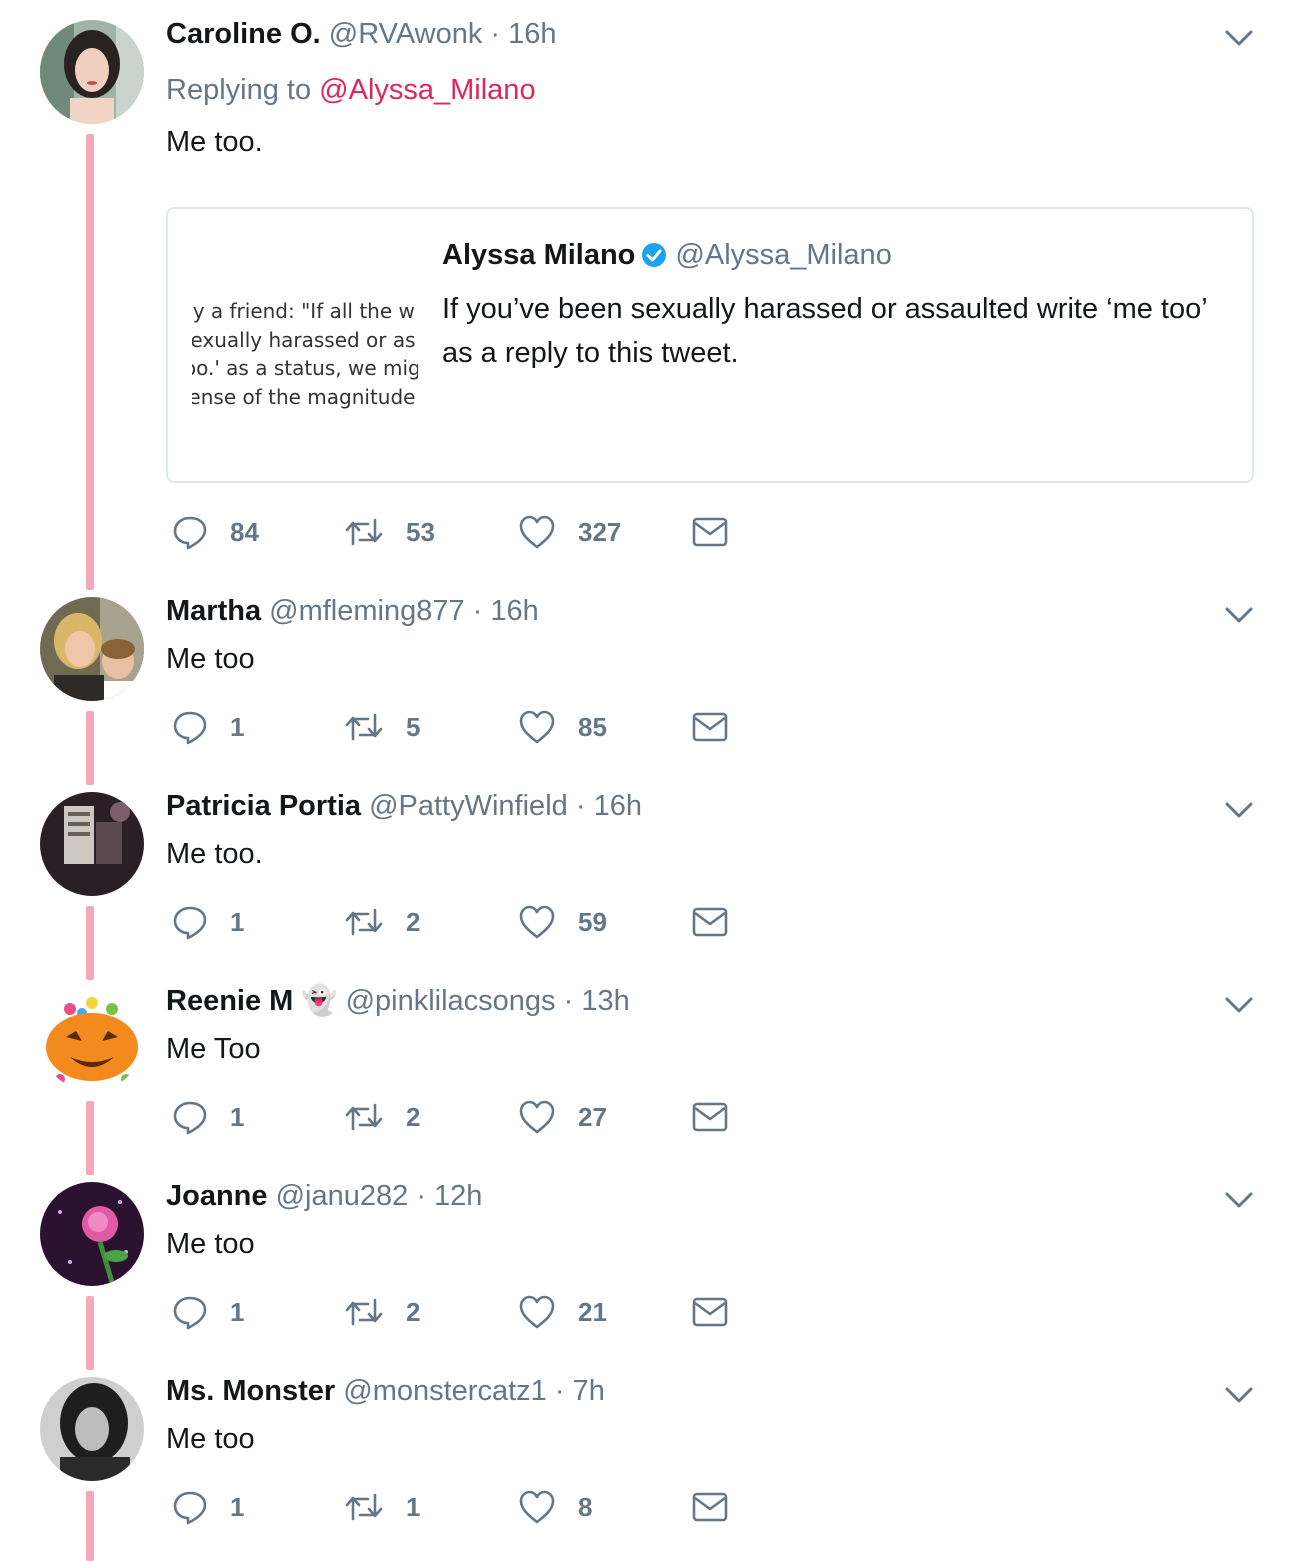 The width and height of the screenshot is (1300, 1561). I want to click on tweet-actions: 1 2 59, so click(468, 922).